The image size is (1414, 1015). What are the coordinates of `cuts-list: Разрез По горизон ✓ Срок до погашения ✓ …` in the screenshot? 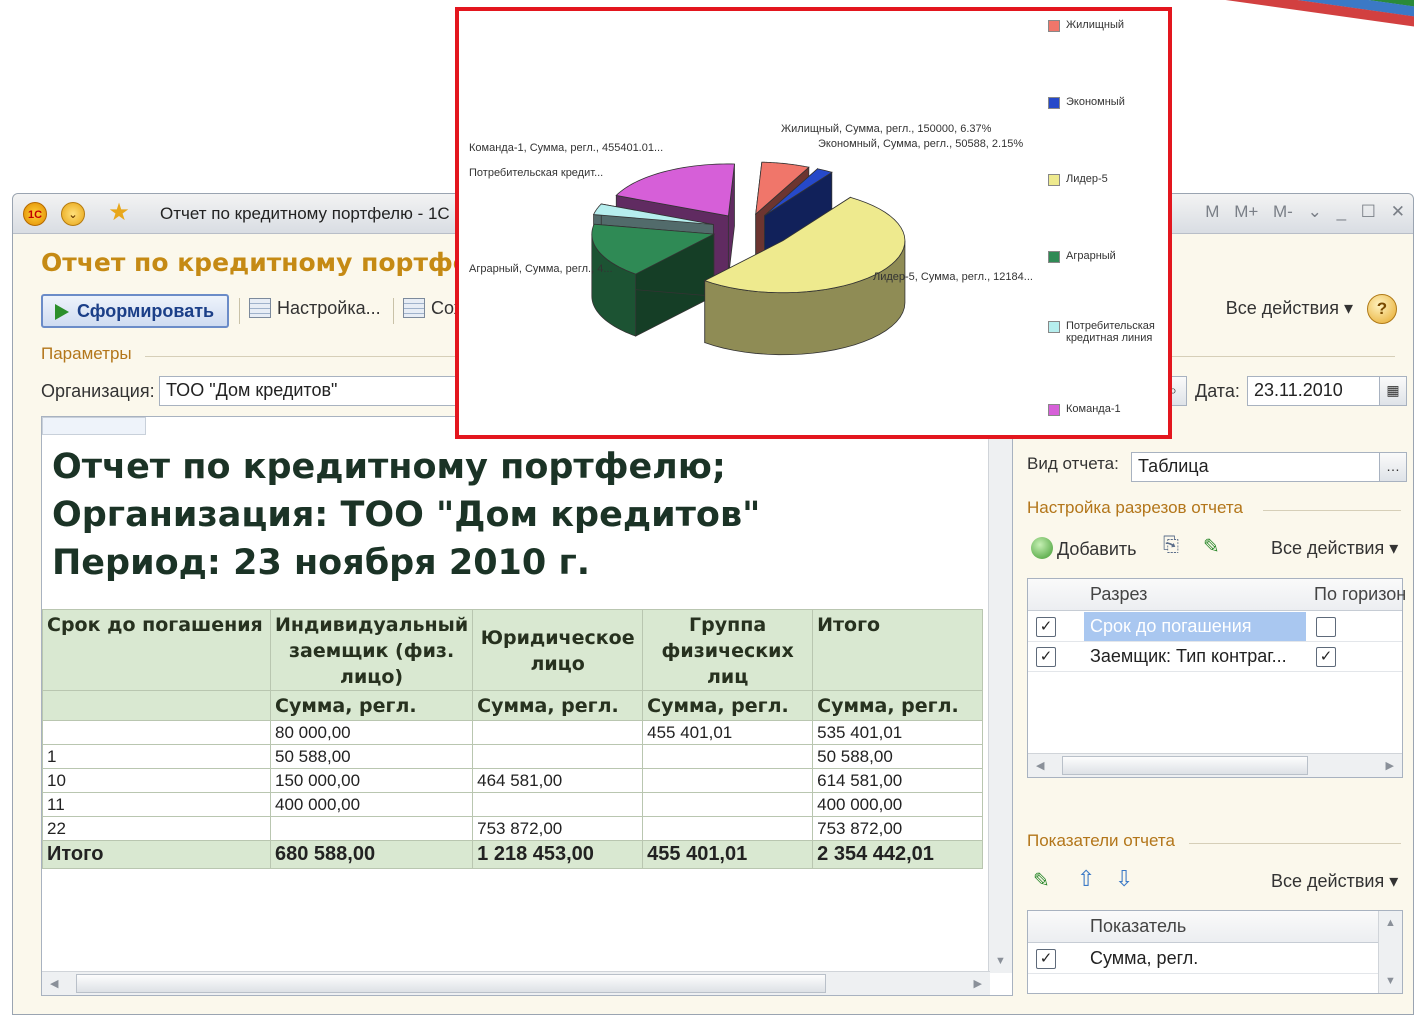 It's located at (1216, 678).